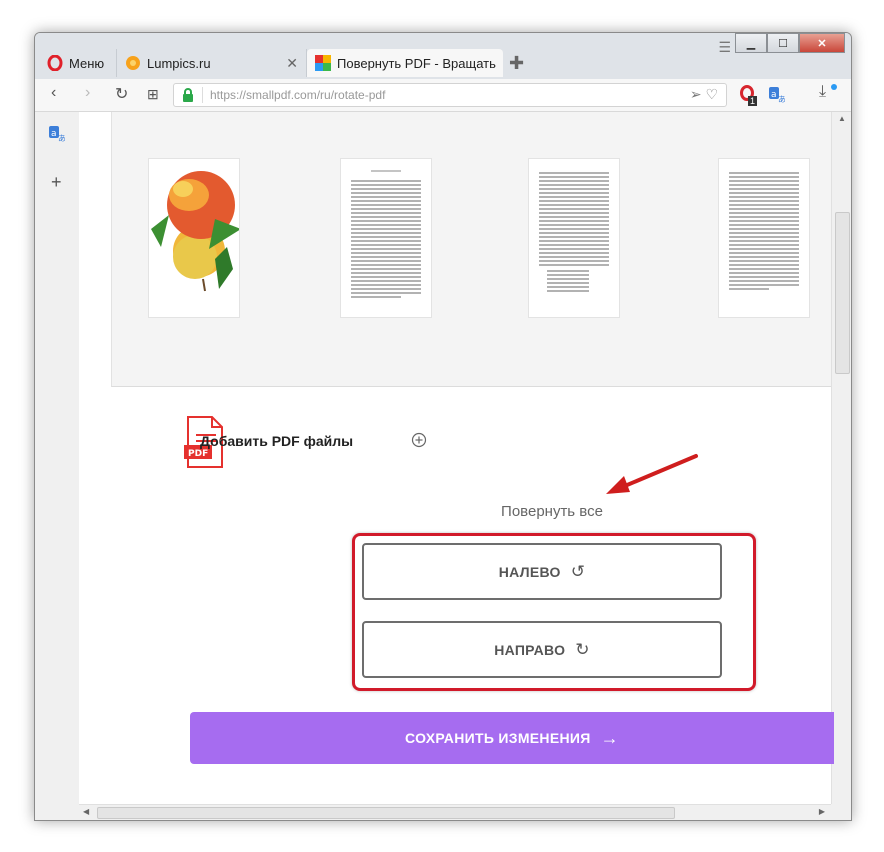 The width and height of the screenshot is (884, 852). What do you see at coordinates (416, 63) in the screenshot?
I see `tab-label: Повернуть PDF - Вращать` at bounding box center [416, 63].